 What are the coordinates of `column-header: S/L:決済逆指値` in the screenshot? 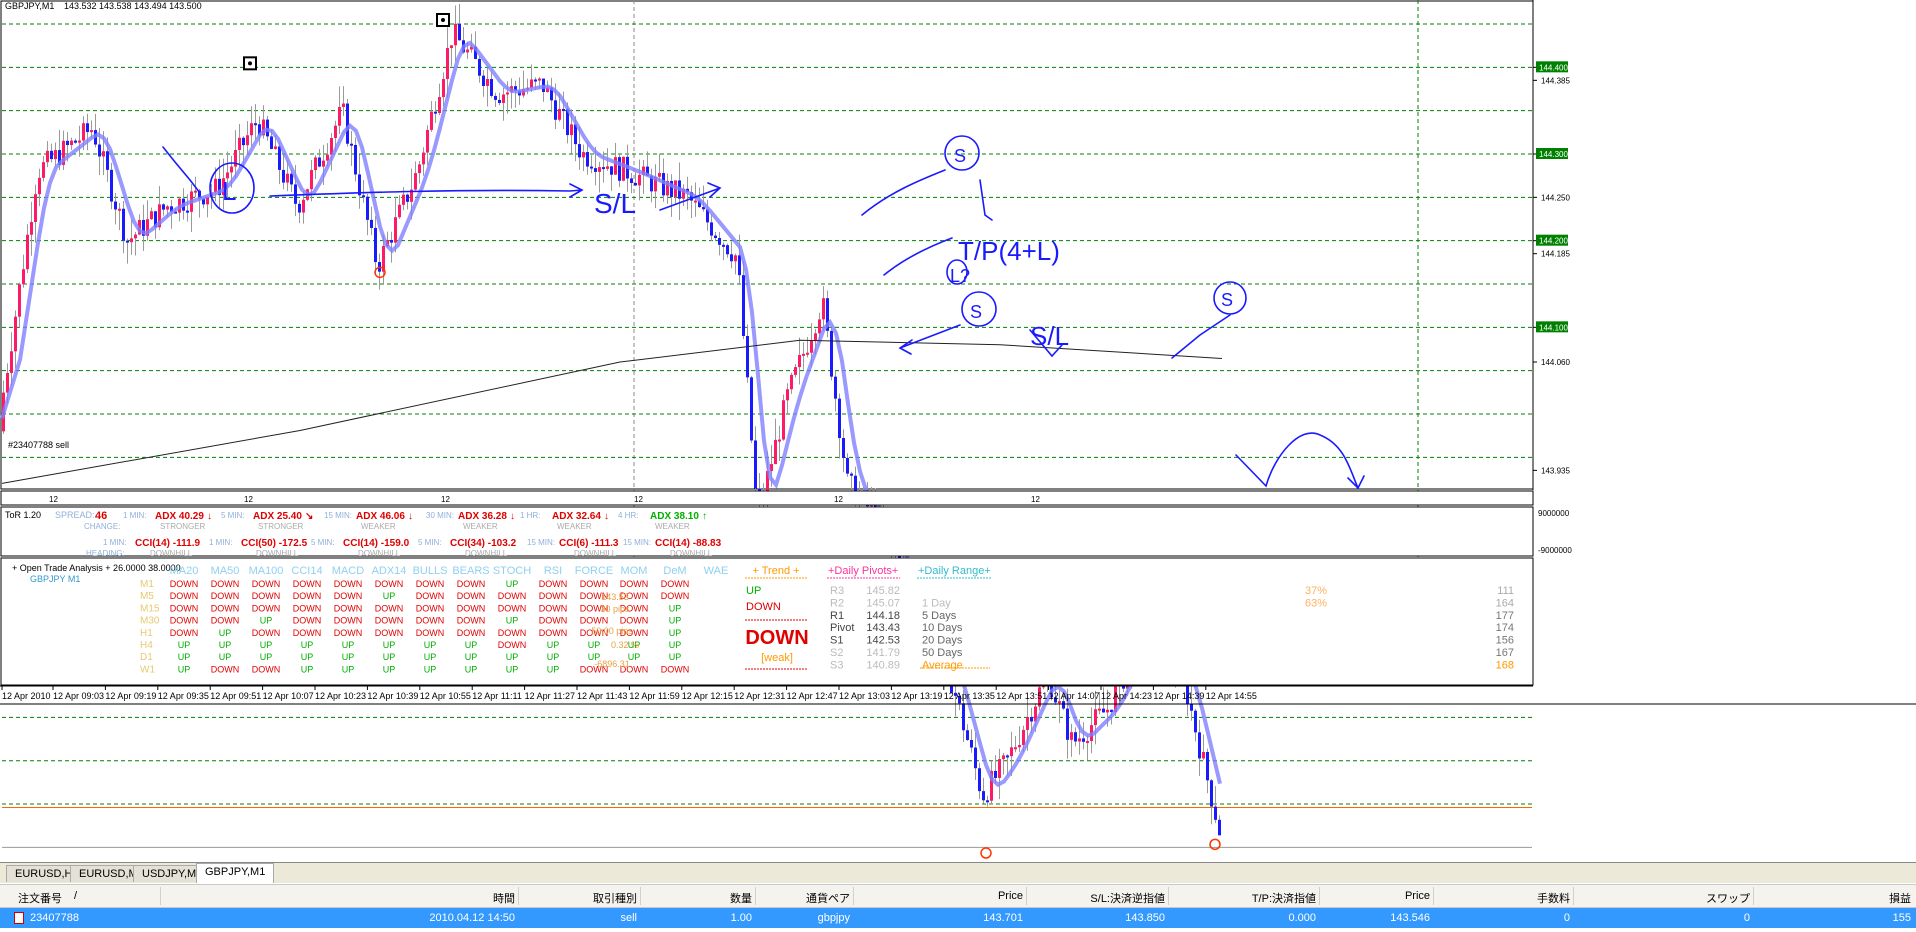 It's located at (1127, 898).